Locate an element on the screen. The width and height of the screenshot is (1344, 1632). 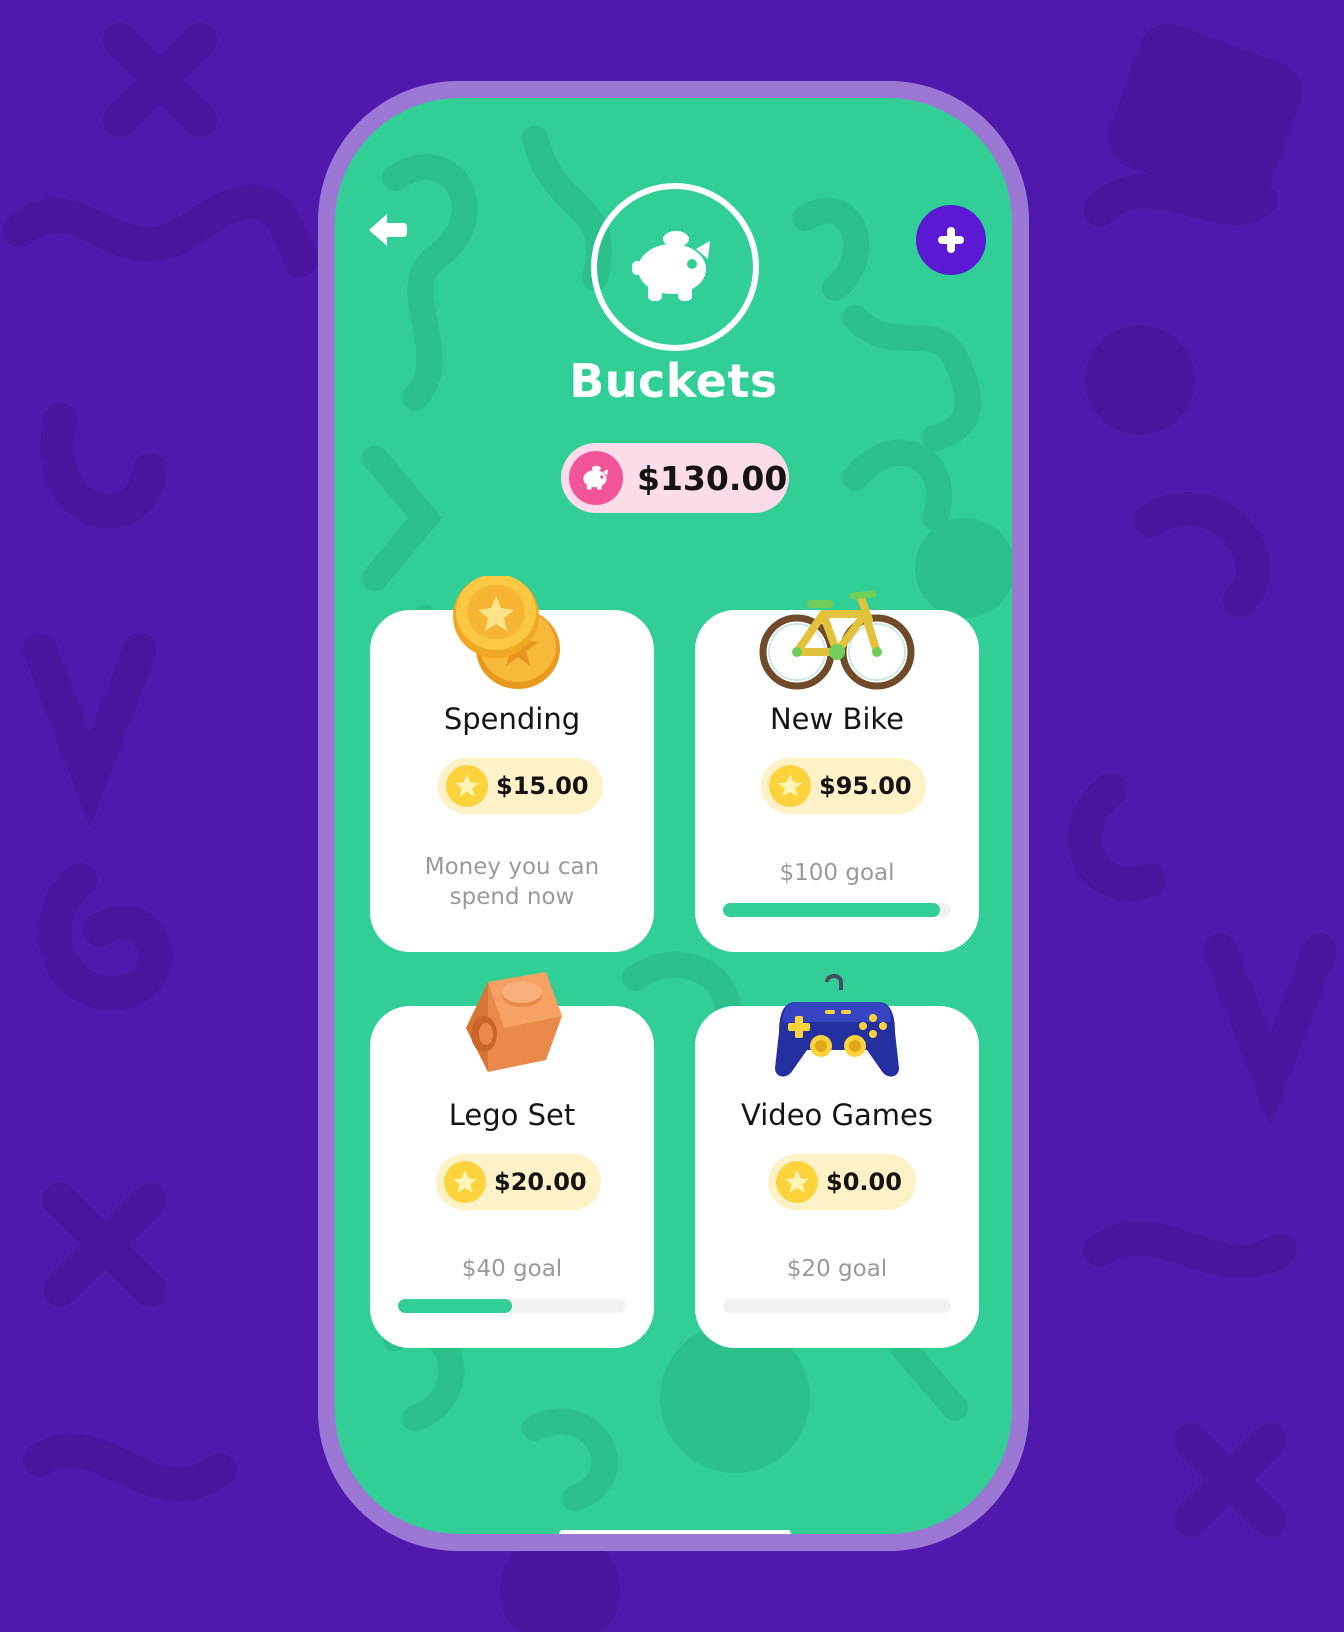
bucket-card-new-bike: New Bike $95.00 $100 goal is located at coordinates (837, 771).